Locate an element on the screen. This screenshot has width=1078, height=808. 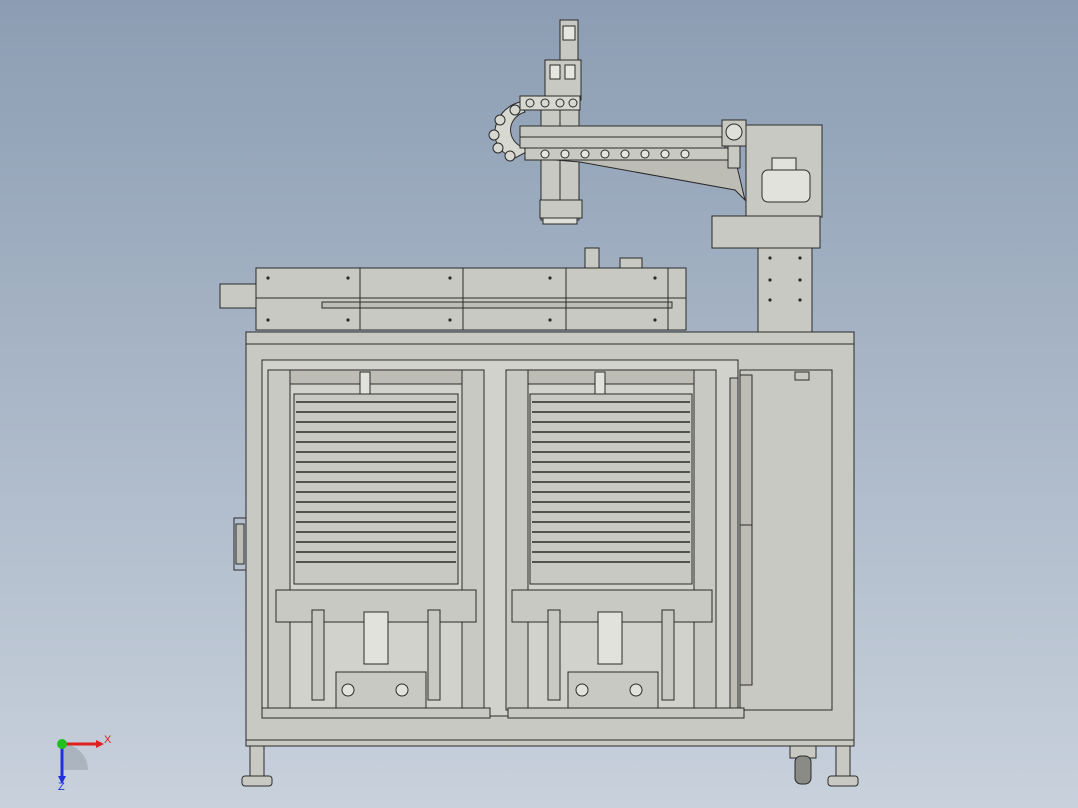
right-leveling-foot is located at coordinates (843, 761).